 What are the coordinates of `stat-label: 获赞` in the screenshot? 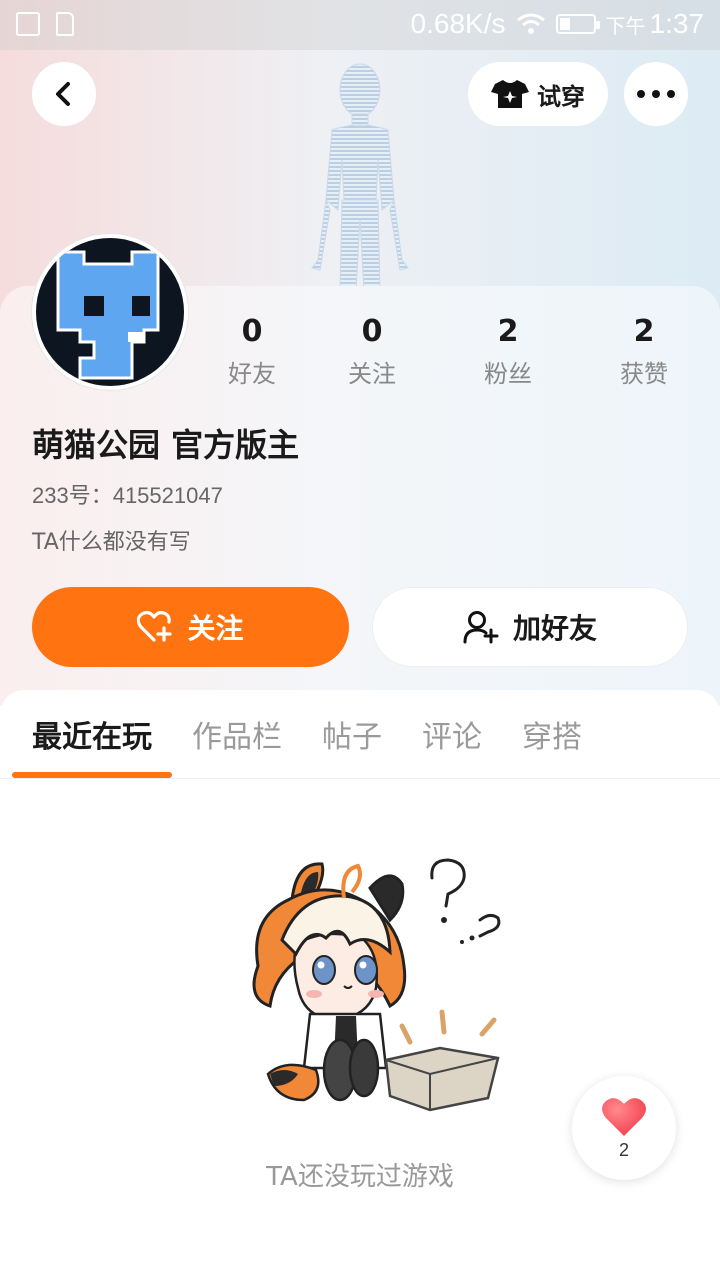 It's located at (644, 374).